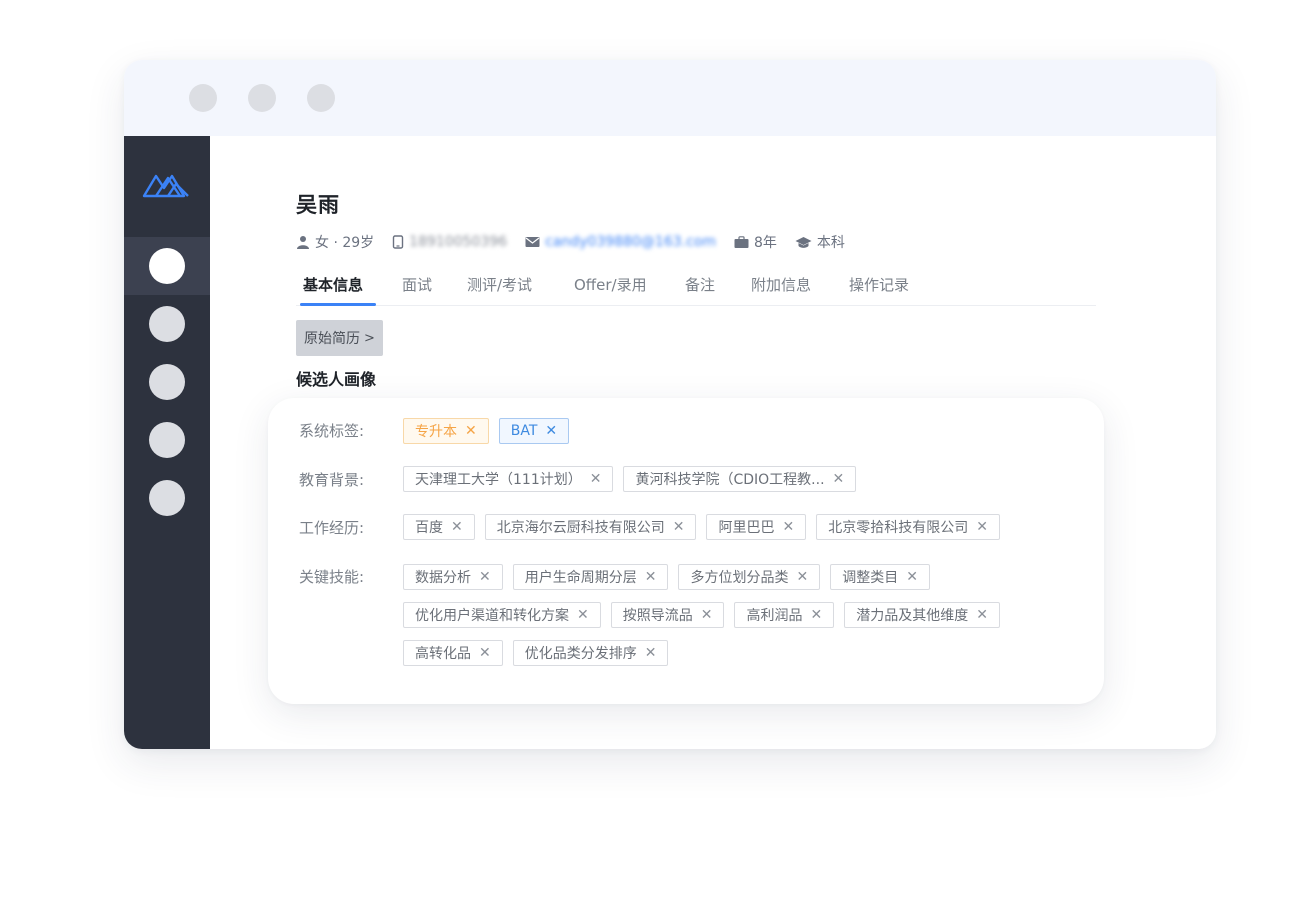 The width and height of the screenshot is (1304, 912). Describe the element at coordinates (749, 577) in the screenshot. I see `skill-tag: 多方位划分品类 ✕` at that location.